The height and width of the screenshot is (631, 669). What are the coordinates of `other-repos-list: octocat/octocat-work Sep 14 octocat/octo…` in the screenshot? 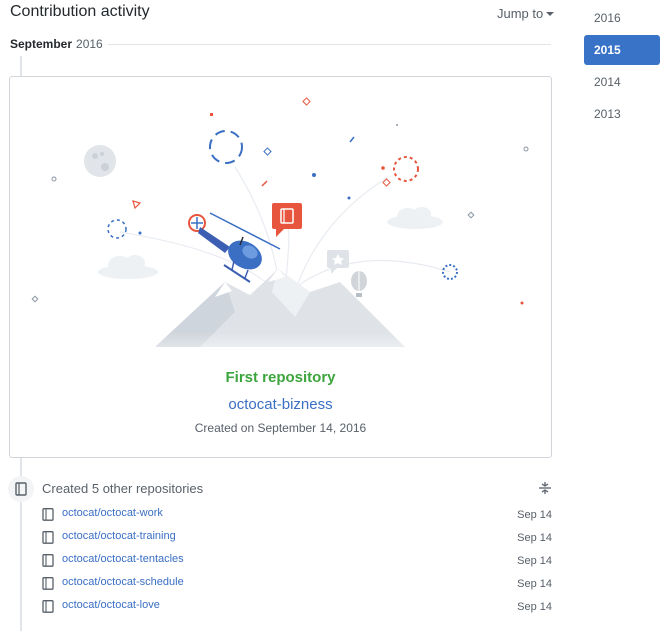 It's located at (296, 562).